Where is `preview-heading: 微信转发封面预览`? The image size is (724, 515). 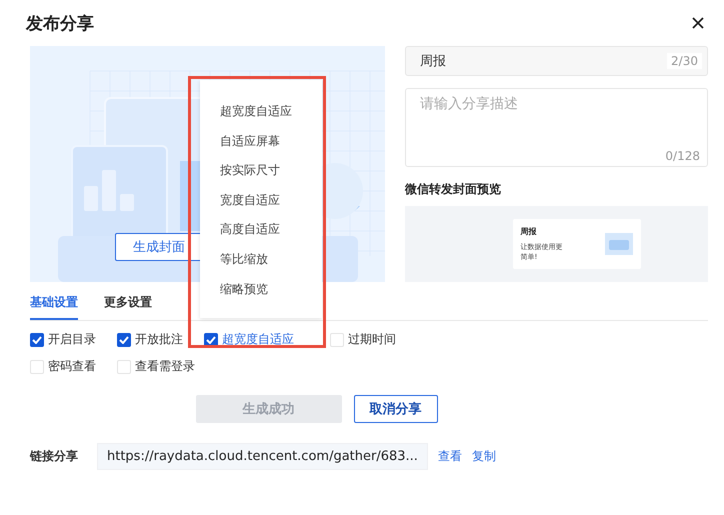
preview-heading: 微信转发封面预览 is located at coordinates (453, 189).